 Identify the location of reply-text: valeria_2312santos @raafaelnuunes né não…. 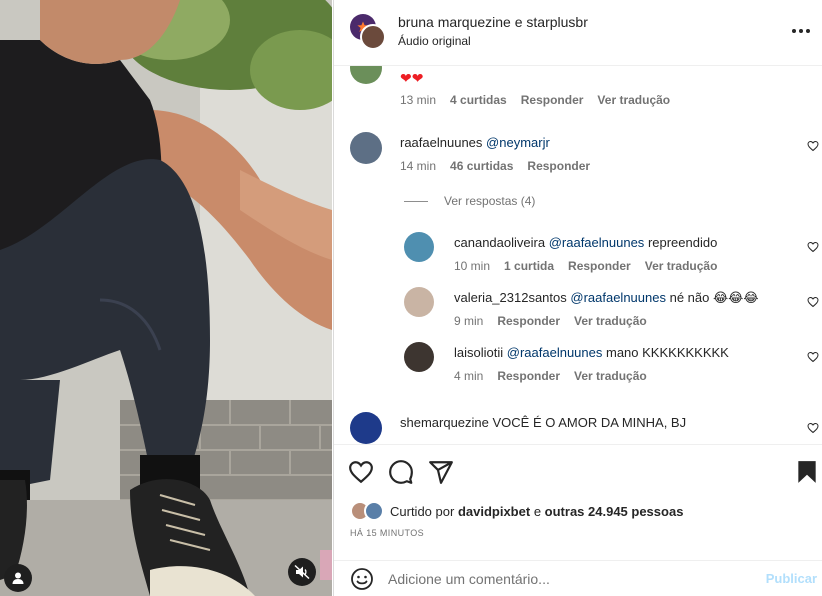
(606, 298).